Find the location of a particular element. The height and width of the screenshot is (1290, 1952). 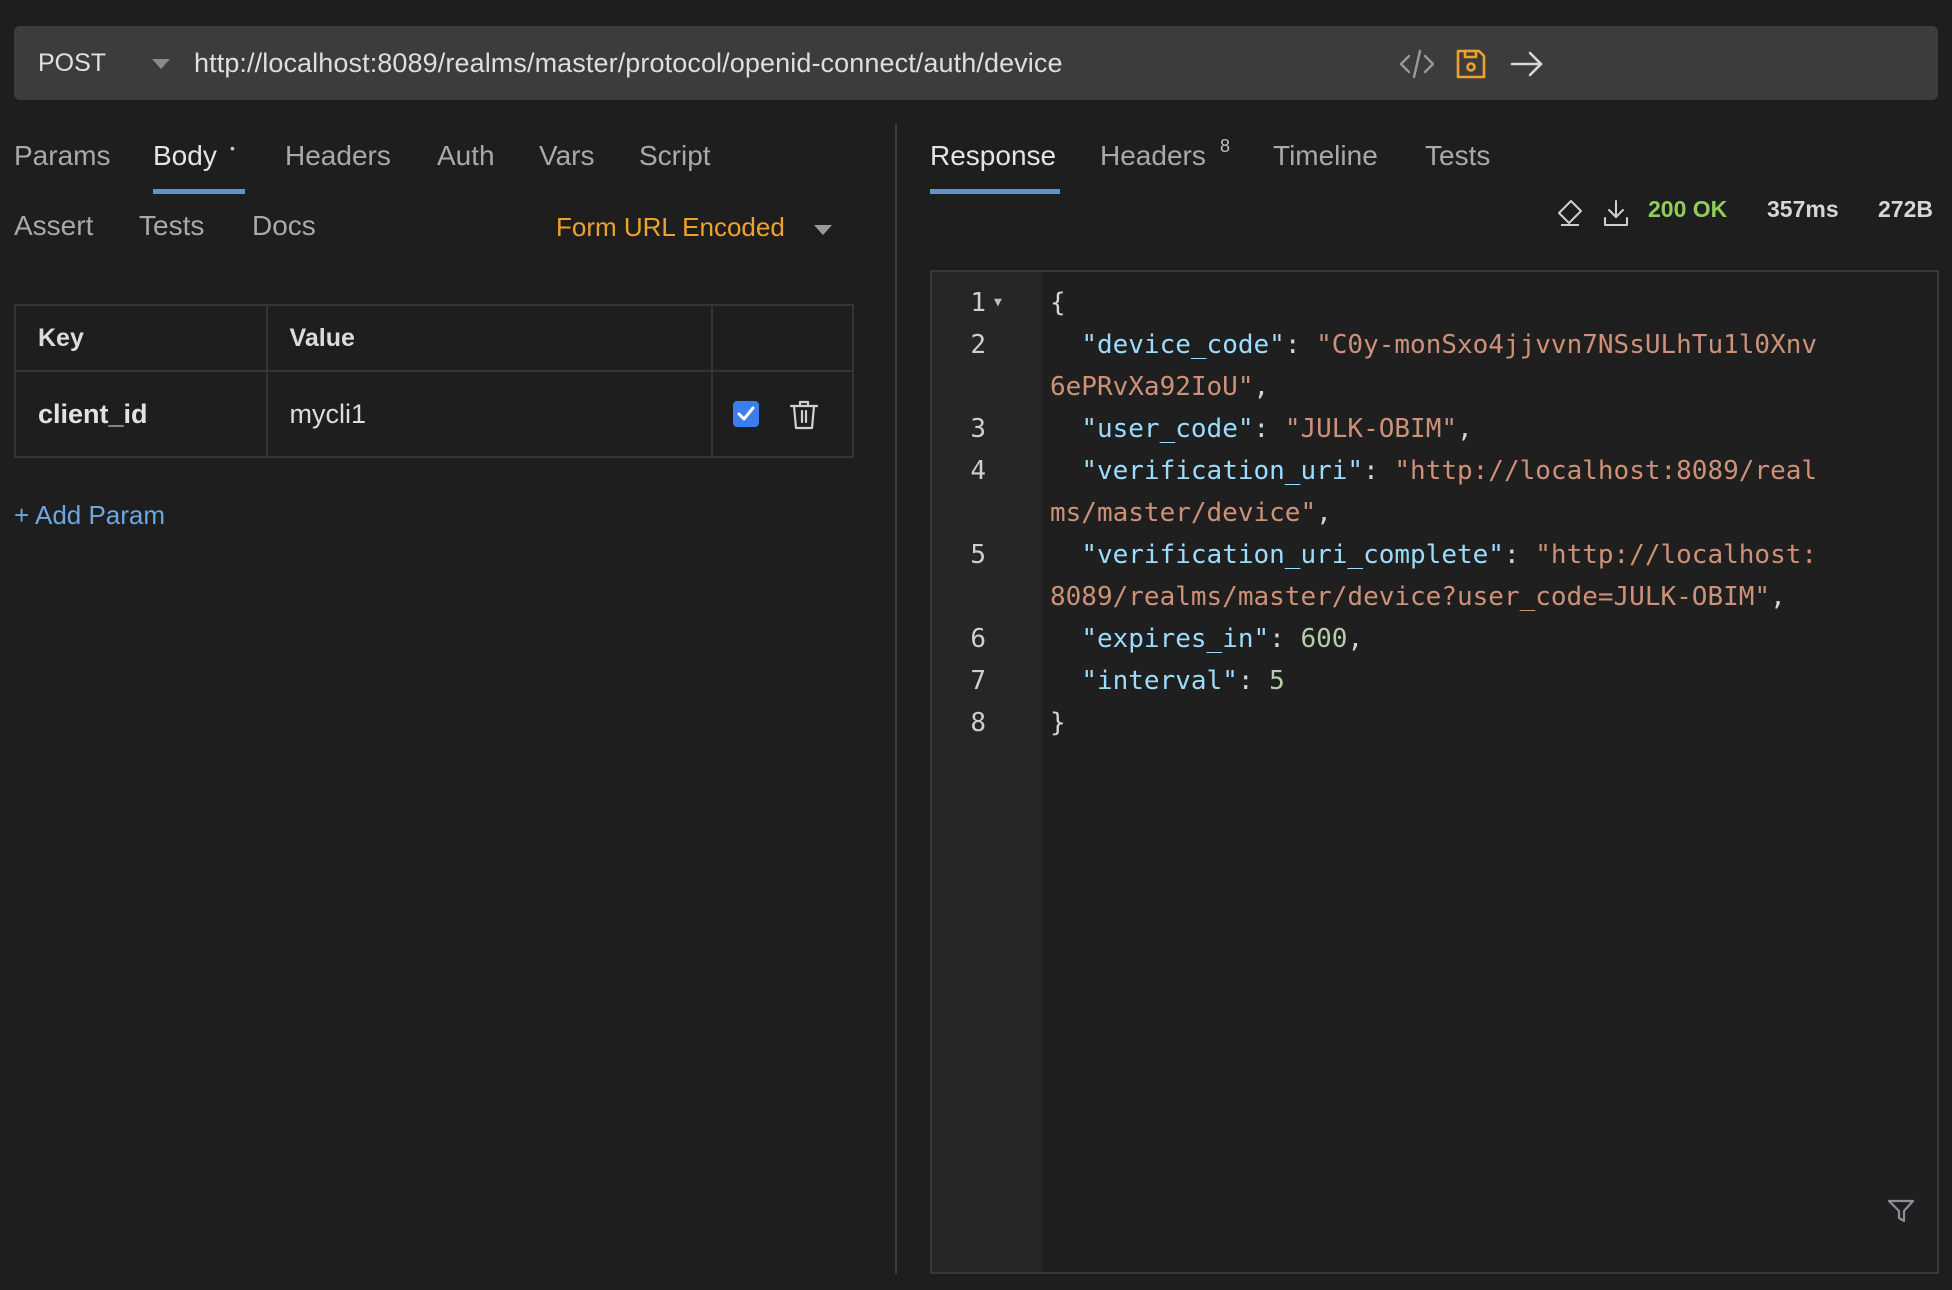

json-string: "http://localhost:8089/real is located at coordinates (1606, 471).